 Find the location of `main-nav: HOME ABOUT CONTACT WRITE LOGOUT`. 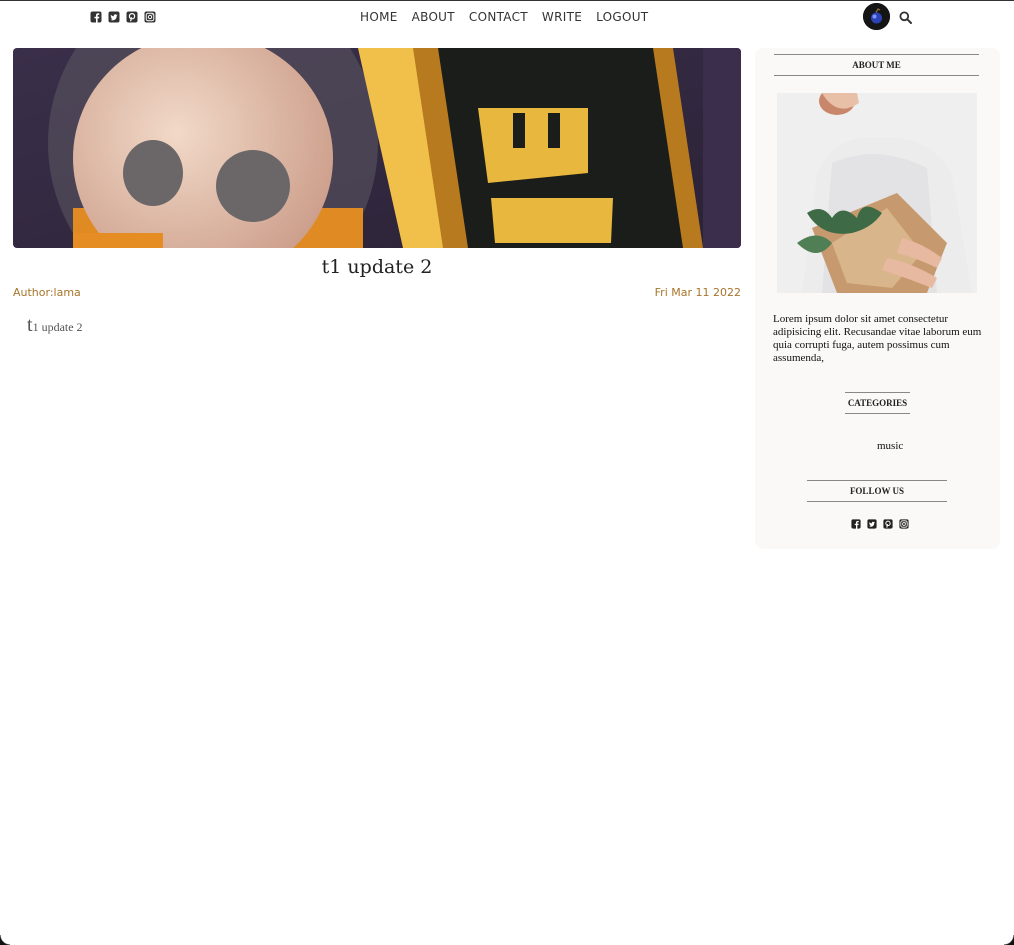

main-nav: HOME ABOUT CONTACT WRITE LOGOUT is located at coordinates (504, 17).